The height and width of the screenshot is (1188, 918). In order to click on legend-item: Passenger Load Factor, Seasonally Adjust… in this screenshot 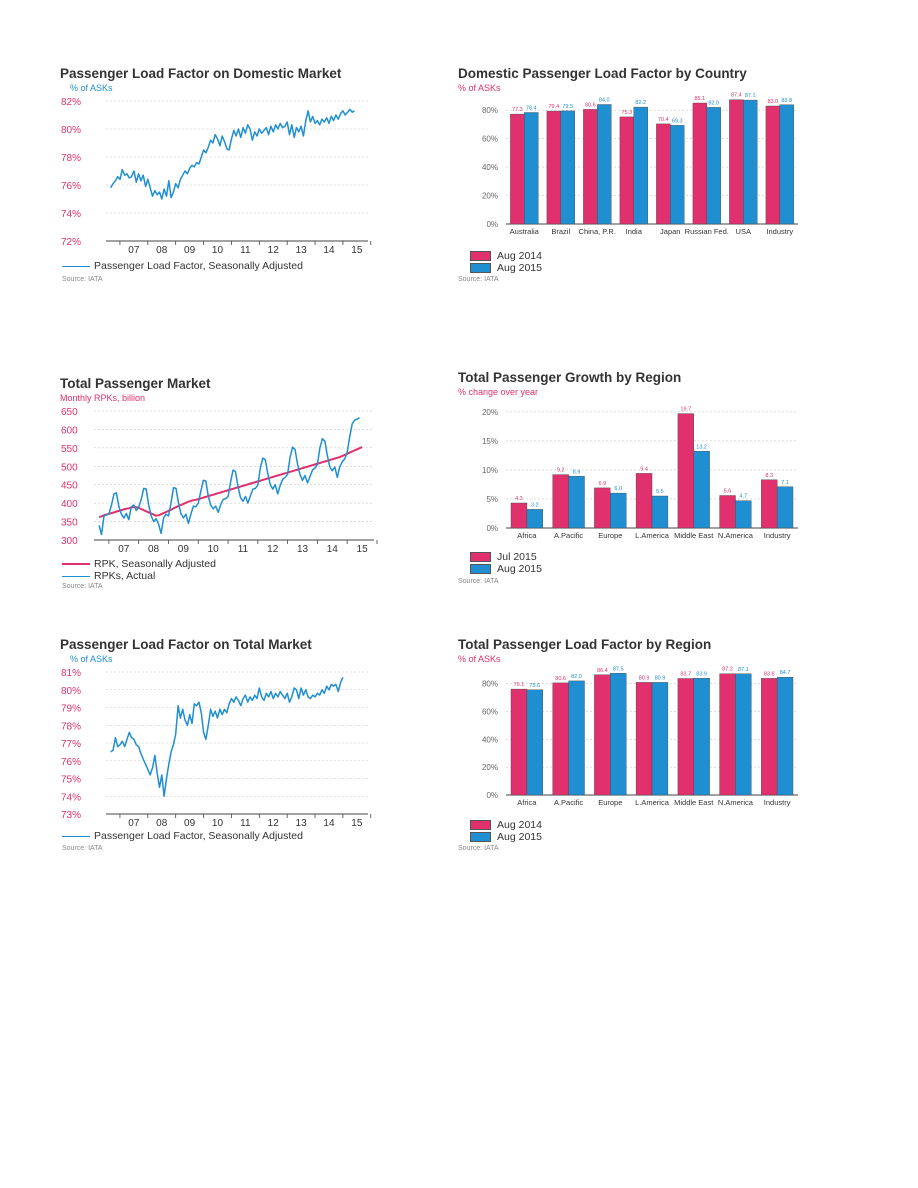, I will do `click(182, 266)`.